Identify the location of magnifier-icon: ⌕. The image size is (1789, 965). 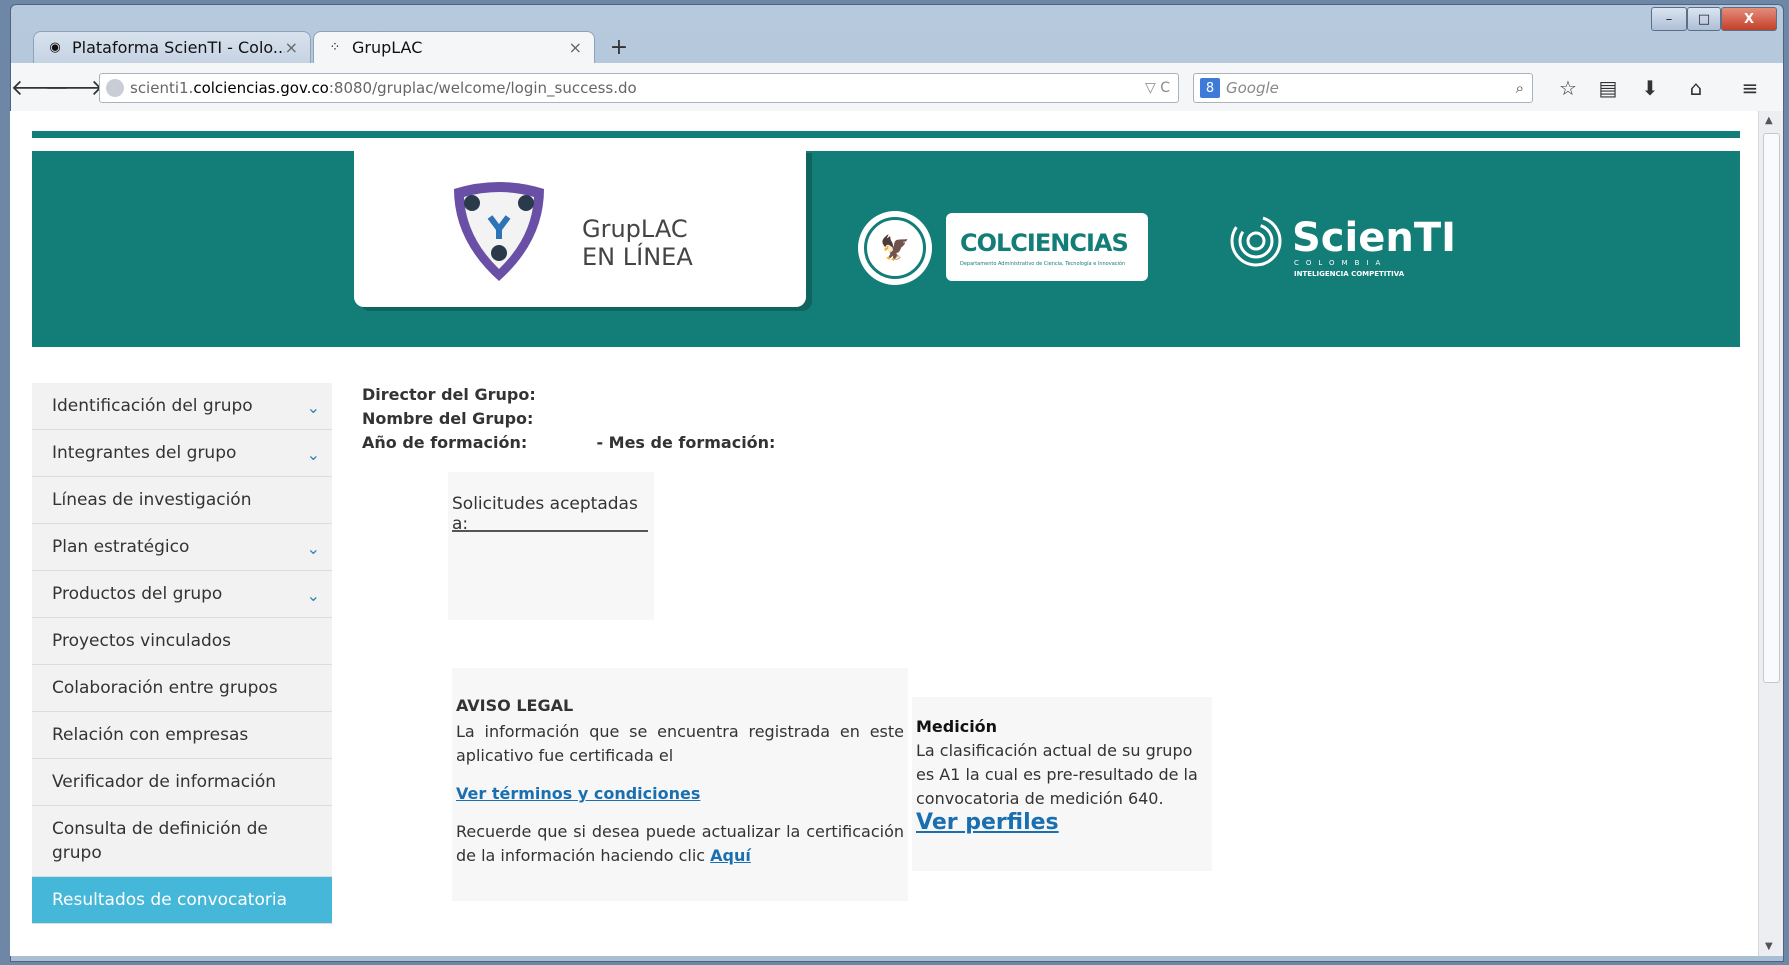
(1520, 88).